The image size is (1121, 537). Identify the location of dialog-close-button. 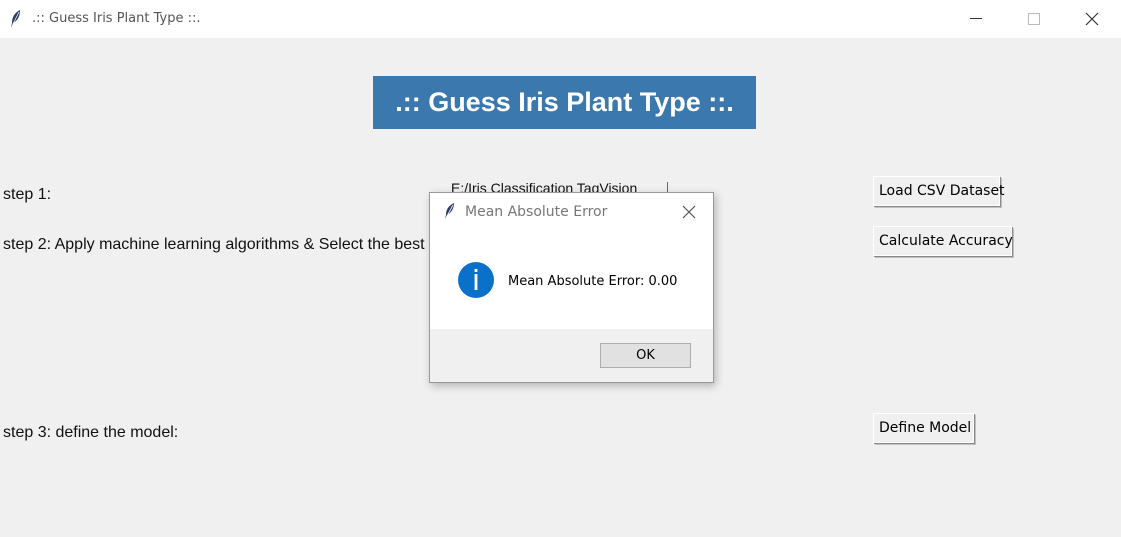
(689, 212).